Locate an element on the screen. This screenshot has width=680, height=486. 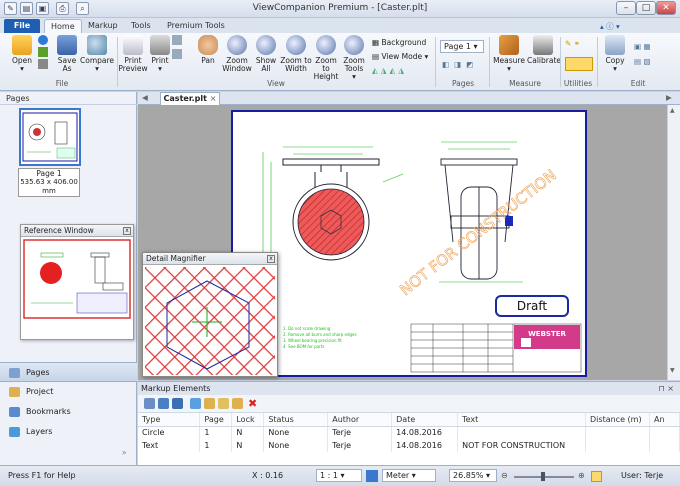
page-select: Page 1 ▾ is located at coordinates (462, 46).